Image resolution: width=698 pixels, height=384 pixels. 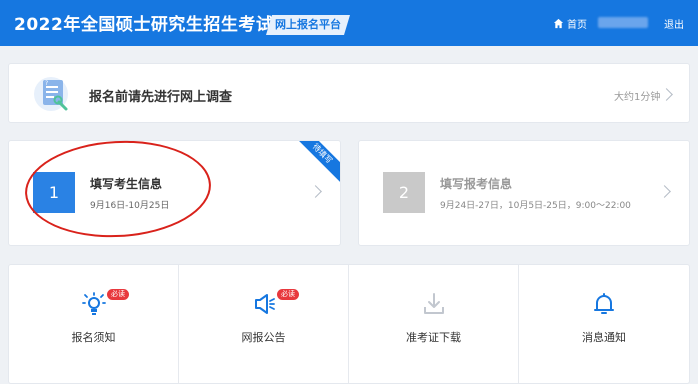 What do you see at coordinates (51, 94) in the screenshot?
I see `survey-document-icon: ?` at bounding box center [51, 94].